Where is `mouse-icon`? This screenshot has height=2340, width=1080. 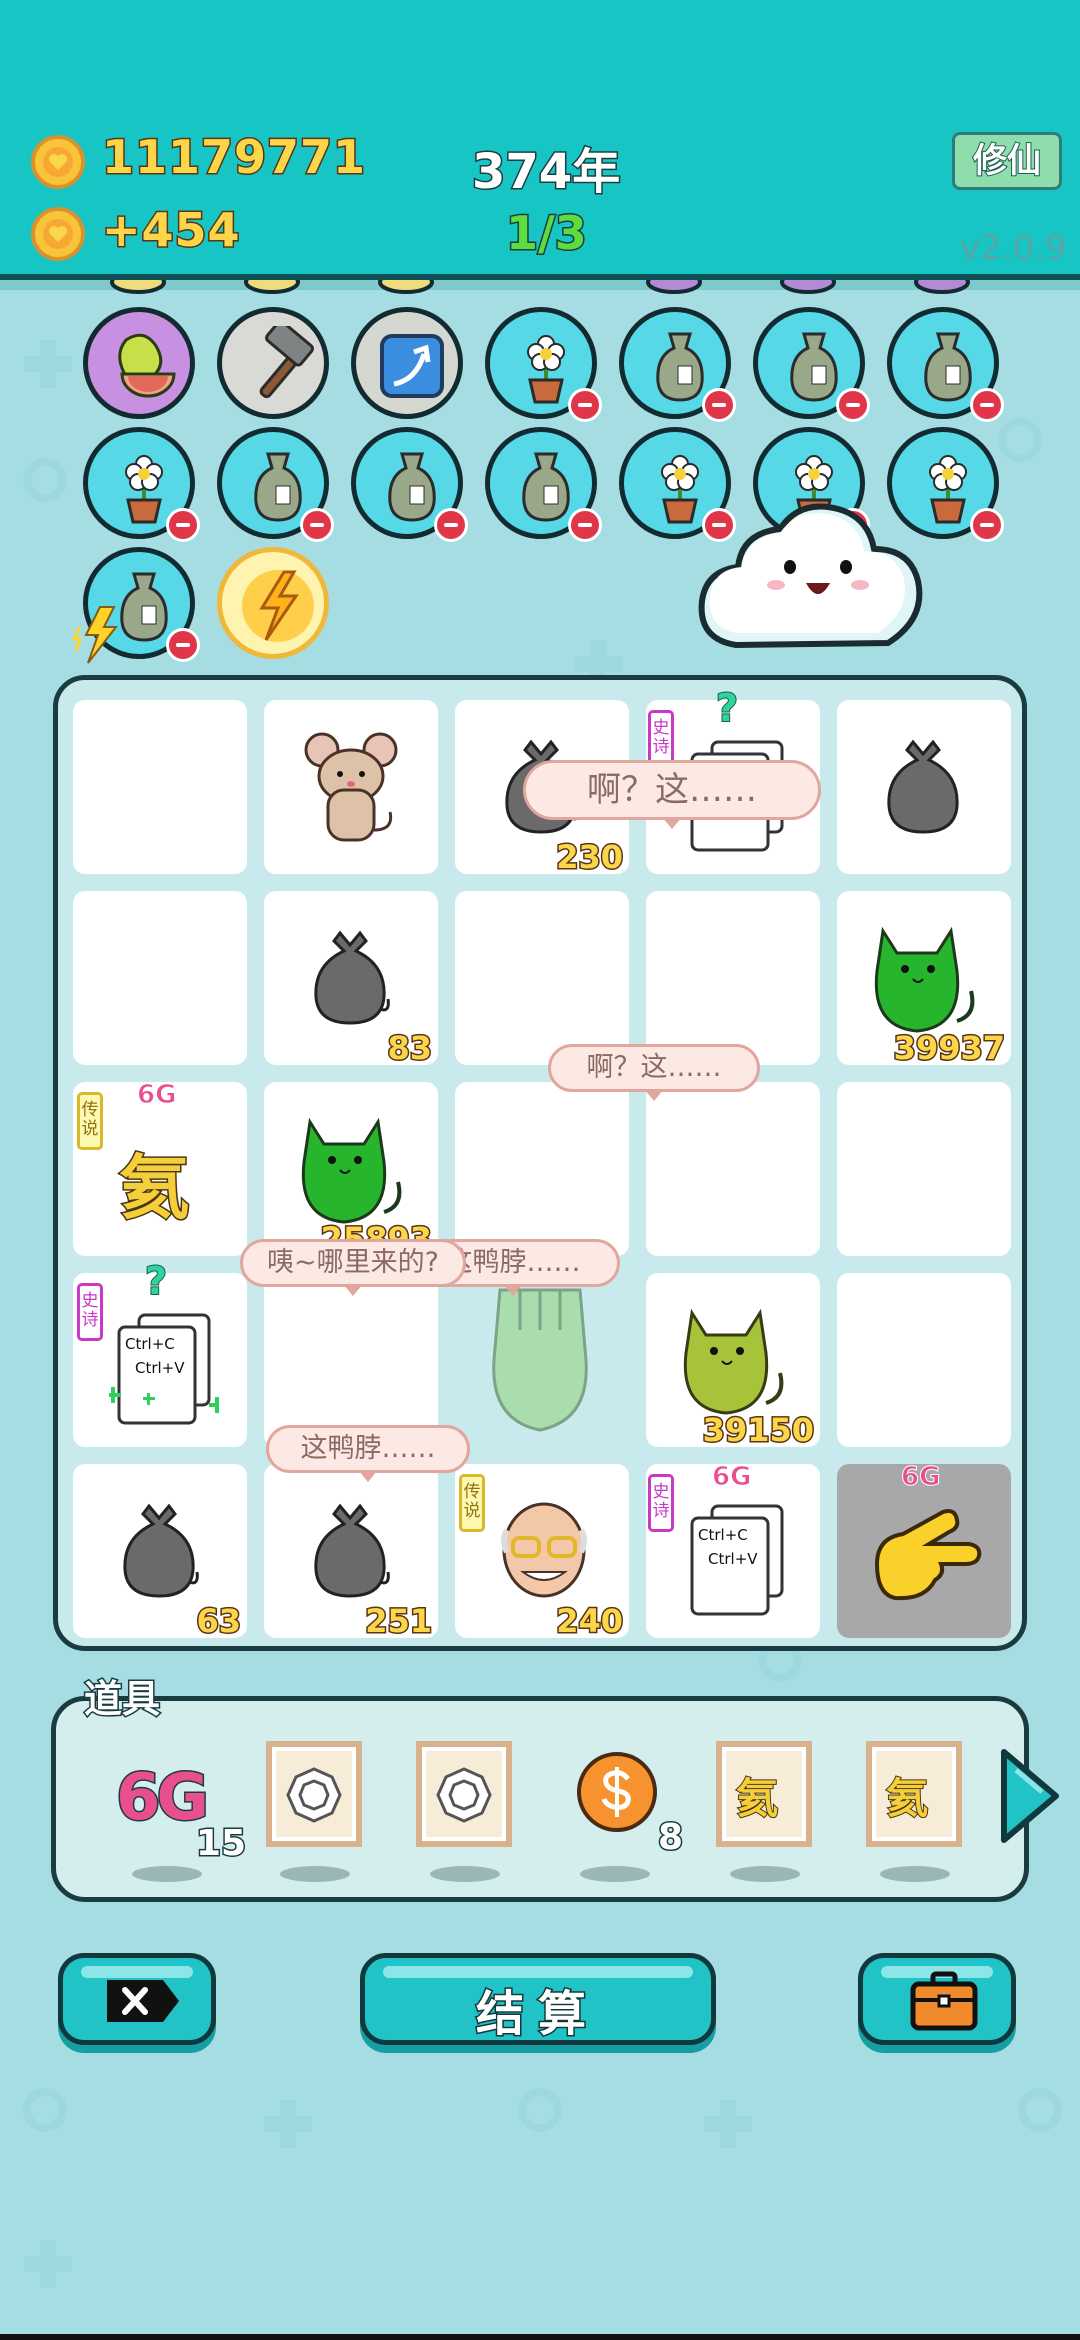 mouse-icon is located at coordinates (351, 787).